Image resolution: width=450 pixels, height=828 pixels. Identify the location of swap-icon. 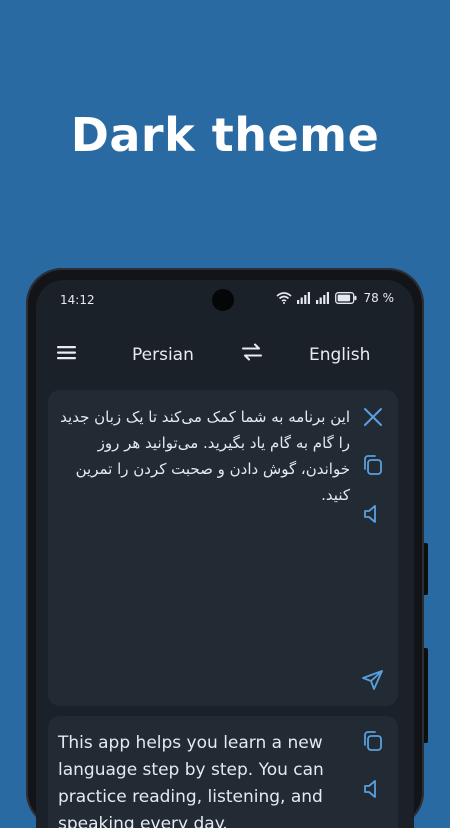
(252, 352).